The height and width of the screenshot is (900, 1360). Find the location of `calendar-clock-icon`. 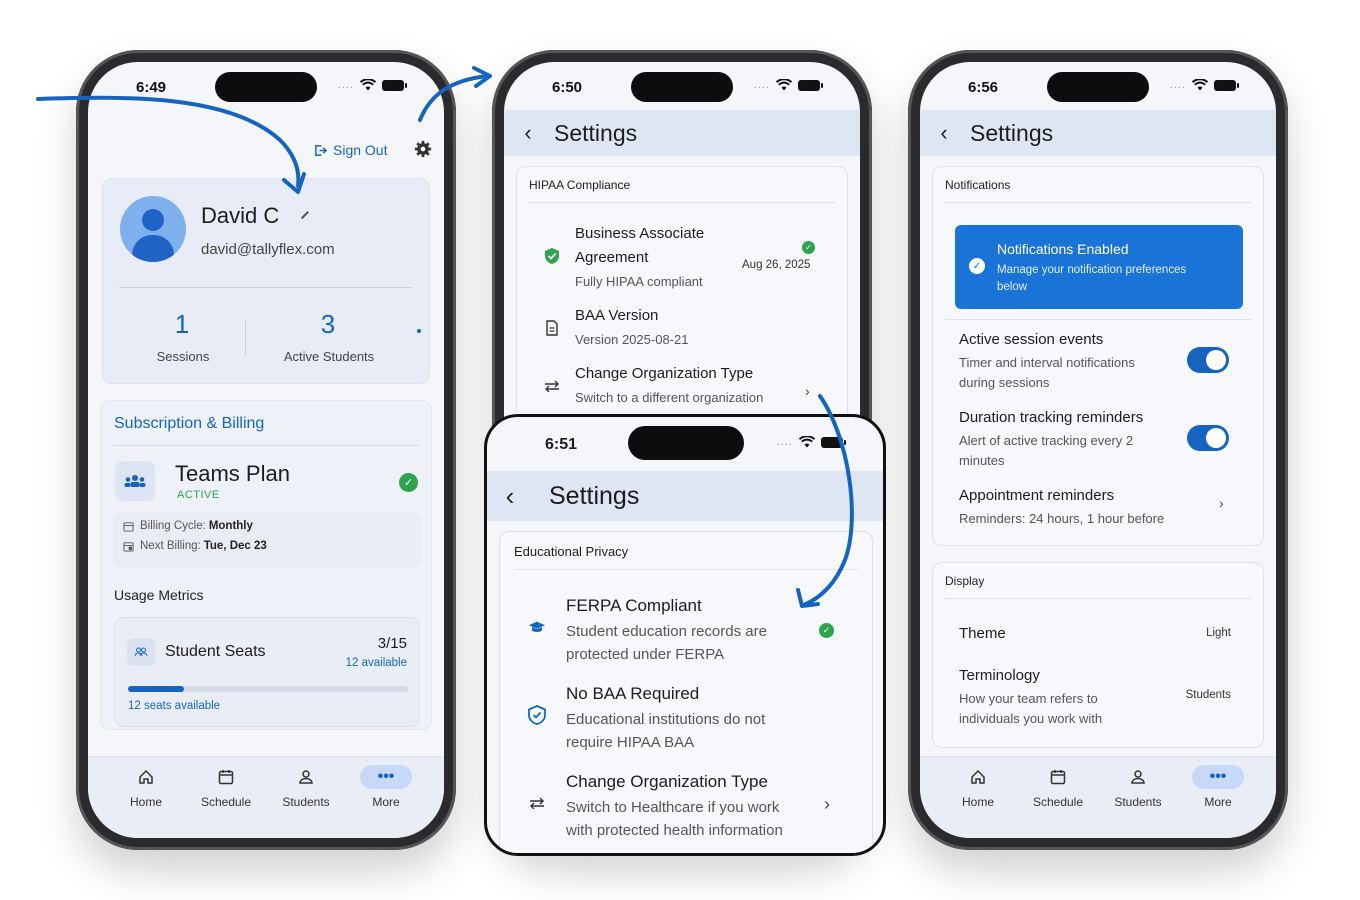

calendar-clock-icon is located at coordinates (128, 546).